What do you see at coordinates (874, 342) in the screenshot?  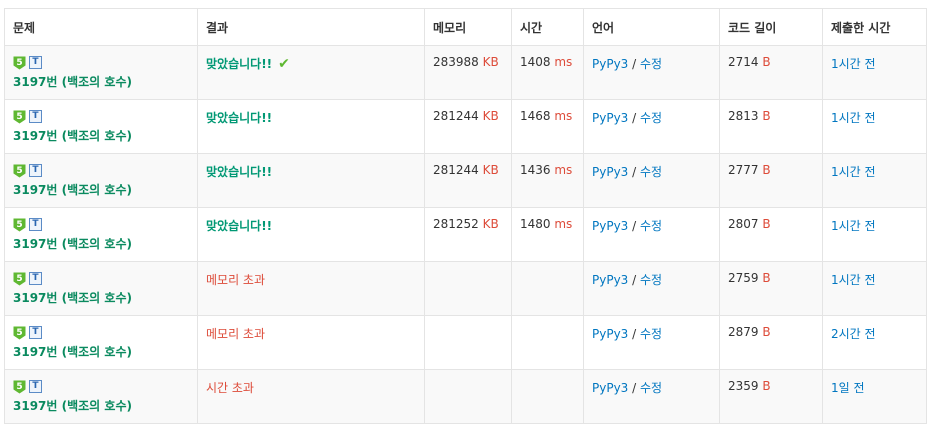 I see `submitted-time-cell: 2시간 전` at bounding box center [874, 342].